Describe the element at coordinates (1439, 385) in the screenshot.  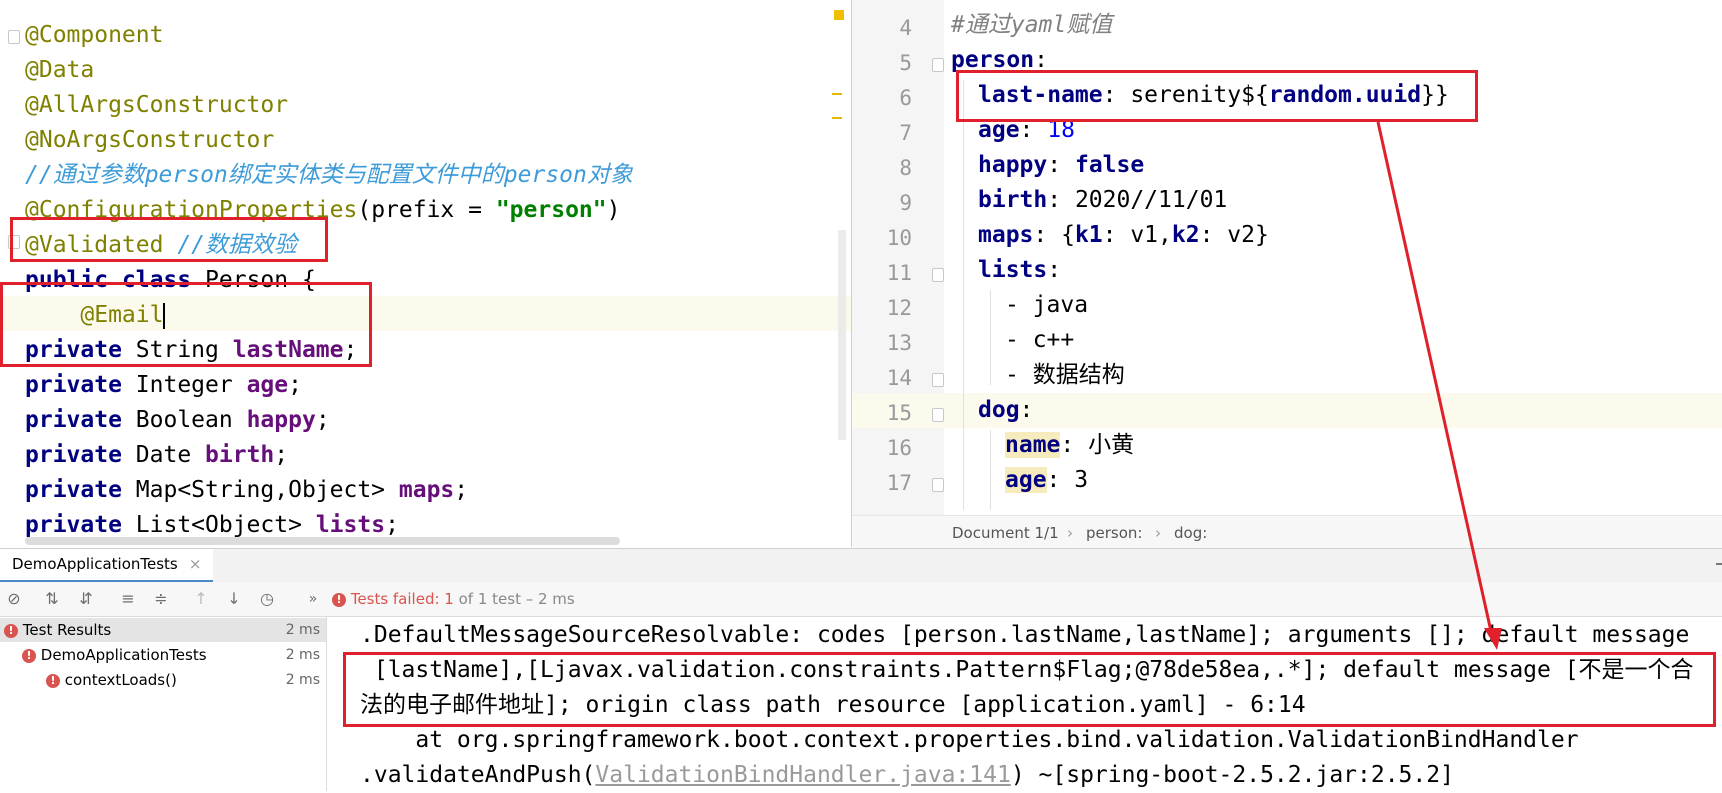
I see `annotation-arrow-icon` at that location.